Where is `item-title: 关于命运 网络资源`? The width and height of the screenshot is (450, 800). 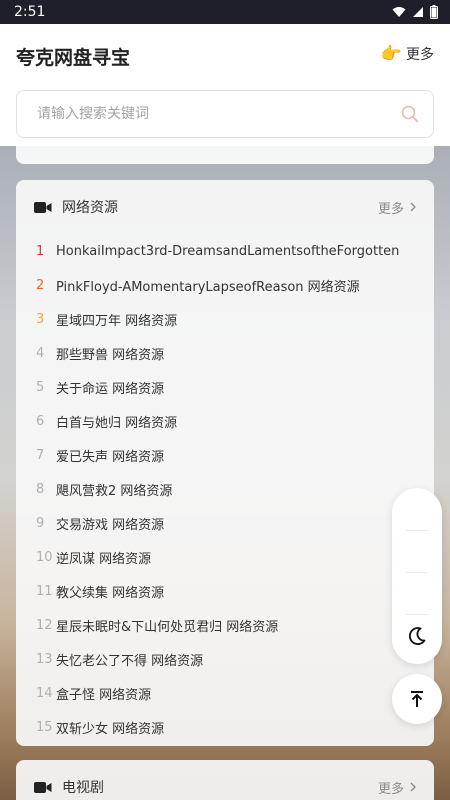
item-title: 关于命运 网络资源 is located at coordinates (110, 389).